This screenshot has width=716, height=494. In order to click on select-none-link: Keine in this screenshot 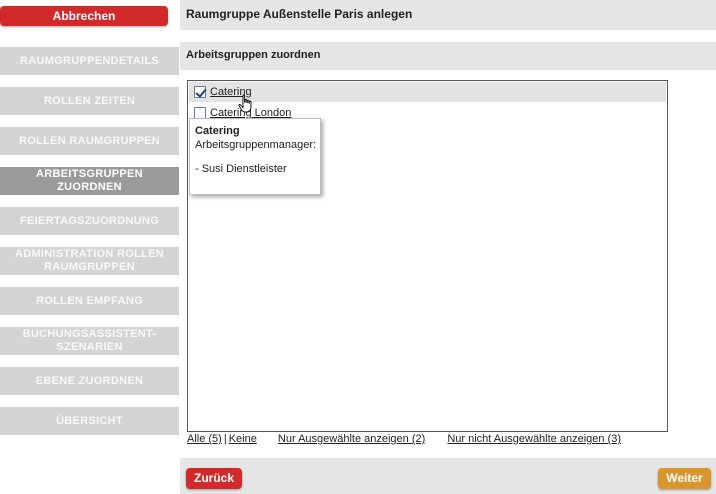, I will do `click(243, 439)`.